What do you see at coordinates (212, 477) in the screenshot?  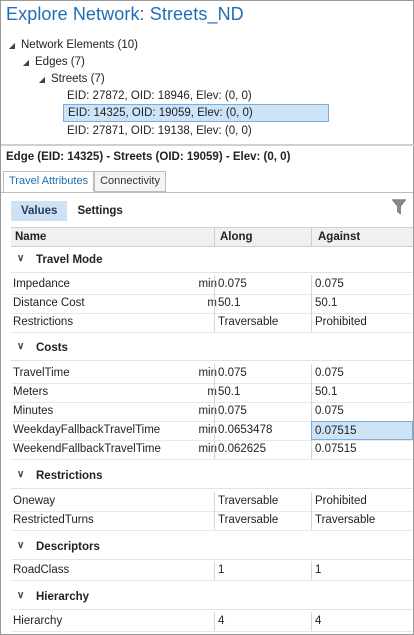 I see `group-header-restrictions: ∨ Restrictions` at bounding box center [212, 477].